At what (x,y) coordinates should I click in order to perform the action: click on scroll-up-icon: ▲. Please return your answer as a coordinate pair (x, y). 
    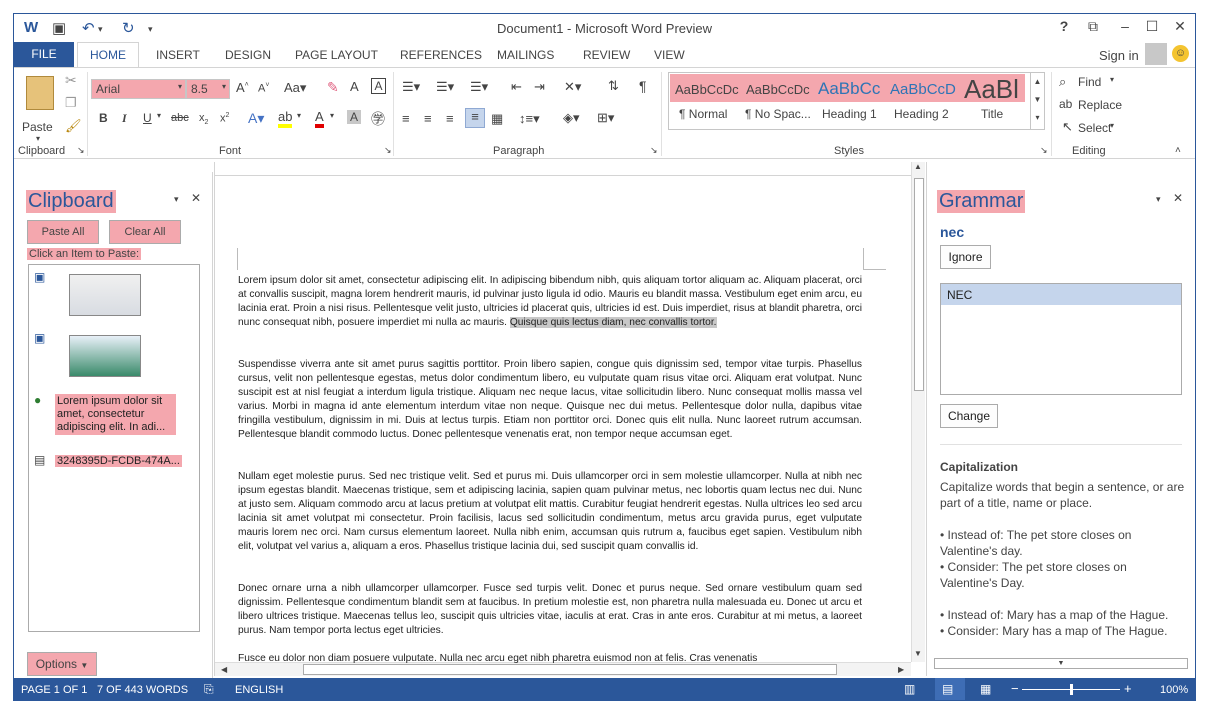
    Looking at the image, I should click on (918, 166).